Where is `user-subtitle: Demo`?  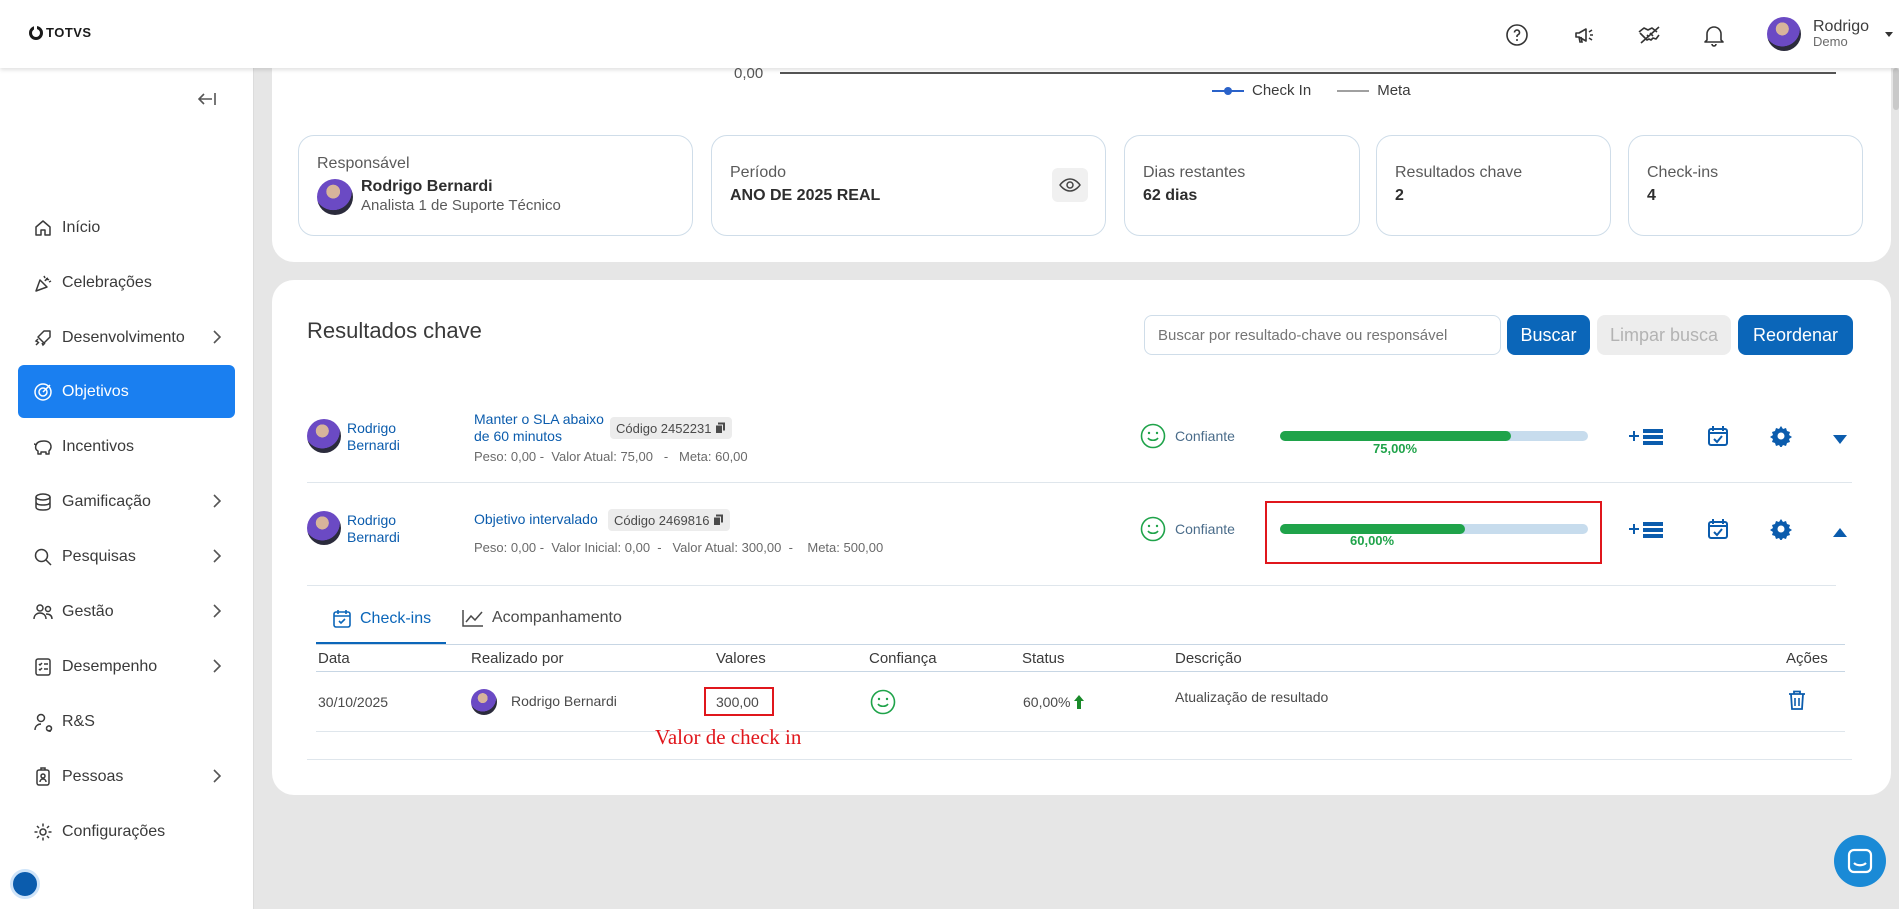
user-subtitle: Demo is located at coordinates (1830, 41).